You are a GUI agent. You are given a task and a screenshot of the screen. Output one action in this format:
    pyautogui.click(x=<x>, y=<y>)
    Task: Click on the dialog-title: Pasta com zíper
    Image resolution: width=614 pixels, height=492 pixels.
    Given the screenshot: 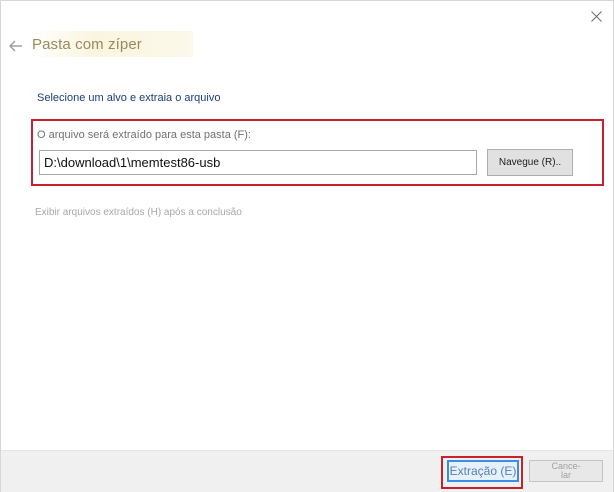 What is the action you would take?
    pyautogui.click(x=87, y=44)
    